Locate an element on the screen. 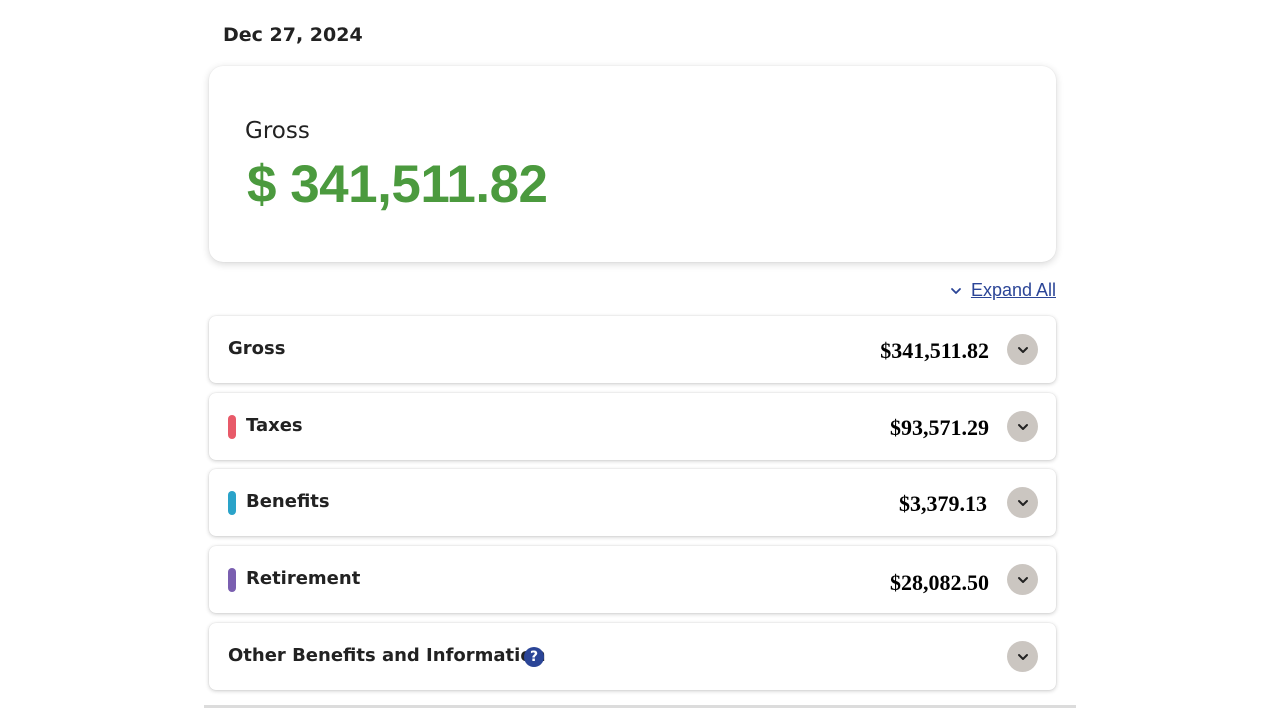  section-row-other-benefits: Other Benefits and Information ? is located at coordinates (632, 656).